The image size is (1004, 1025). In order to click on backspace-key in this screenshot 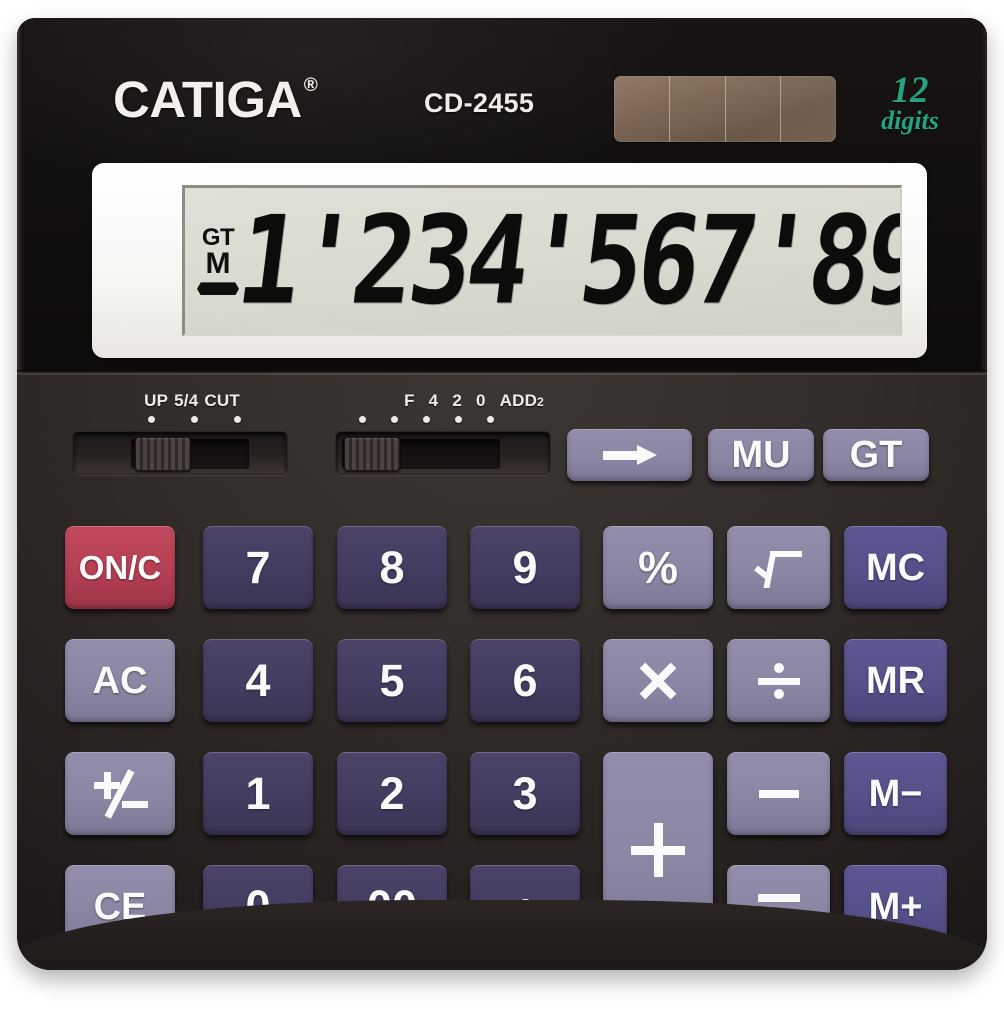, I will do `click(629, 455)`.